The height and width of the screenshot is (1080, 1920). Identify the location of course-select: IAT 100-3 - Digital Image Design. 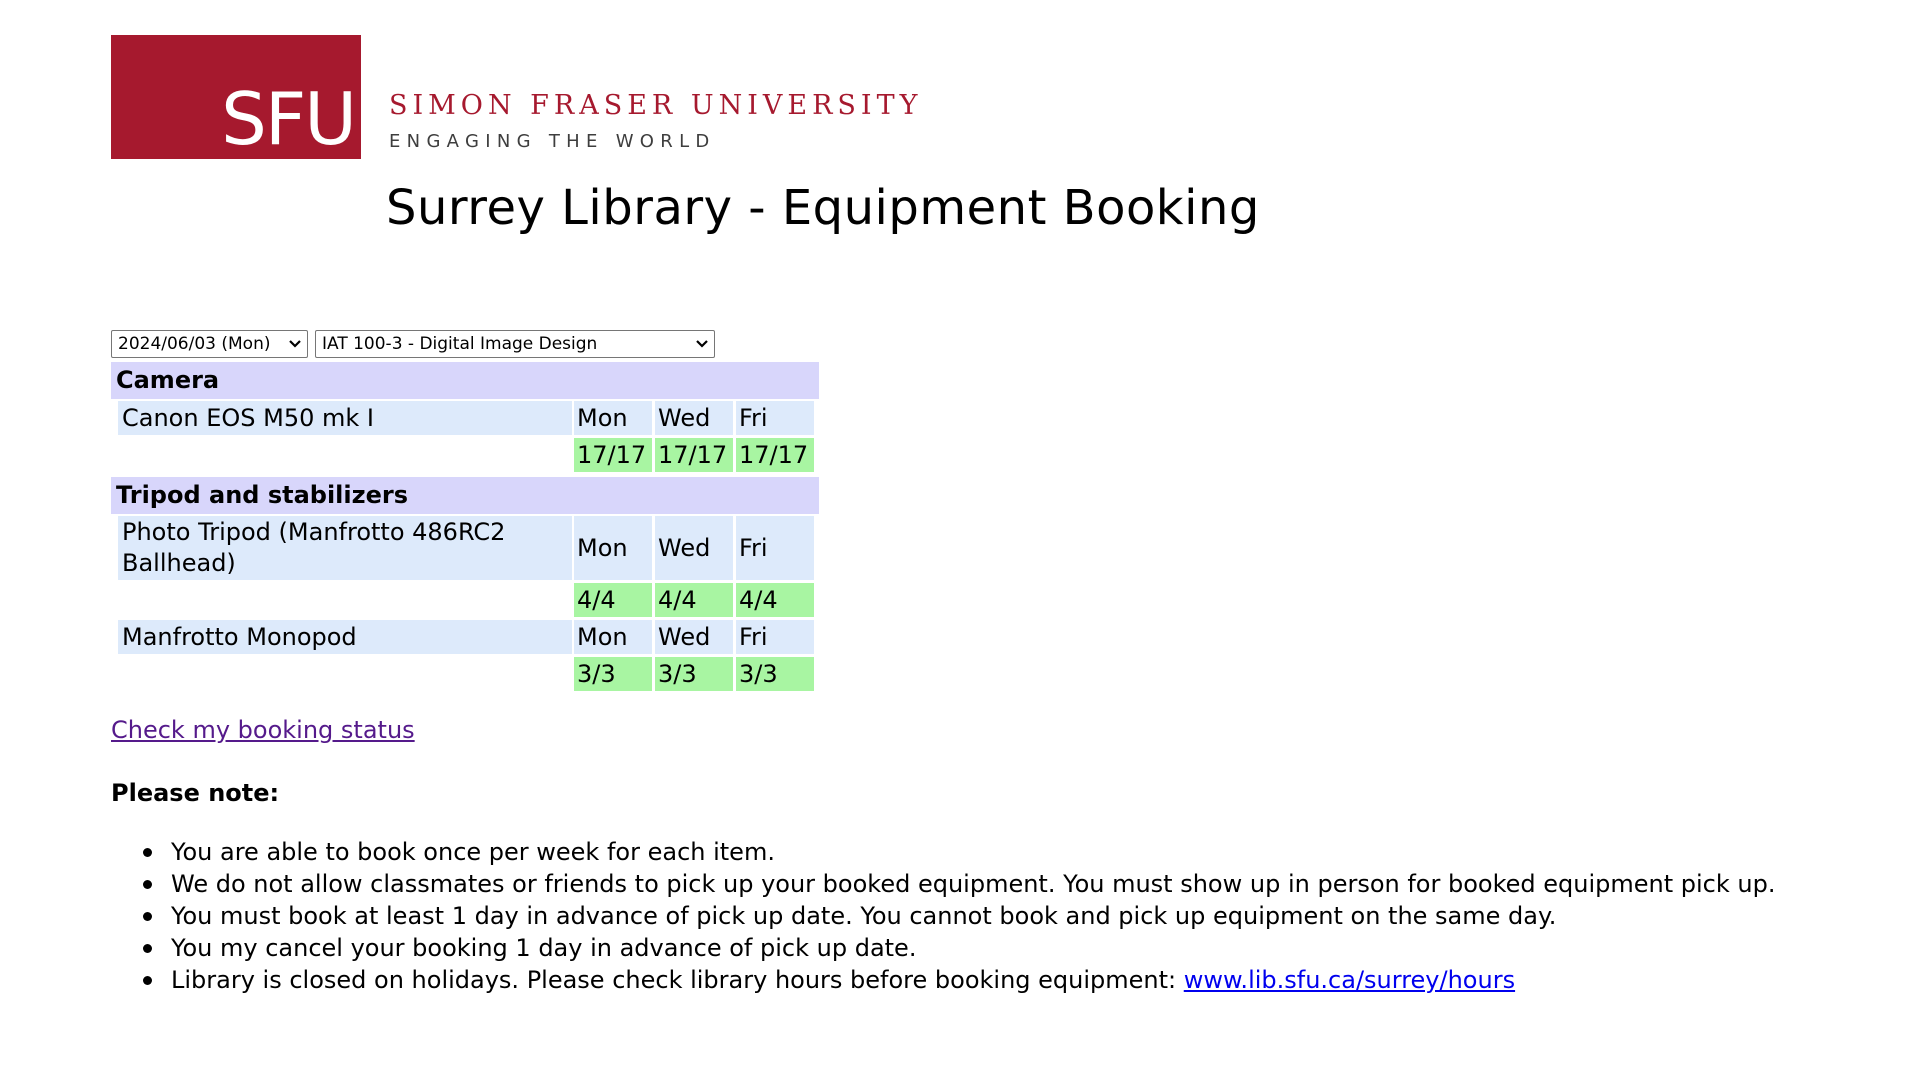
(515, 344).